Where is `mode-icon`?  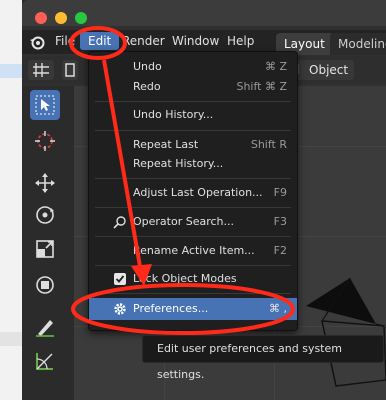 mode-icon is located at coordinates (70, 70).